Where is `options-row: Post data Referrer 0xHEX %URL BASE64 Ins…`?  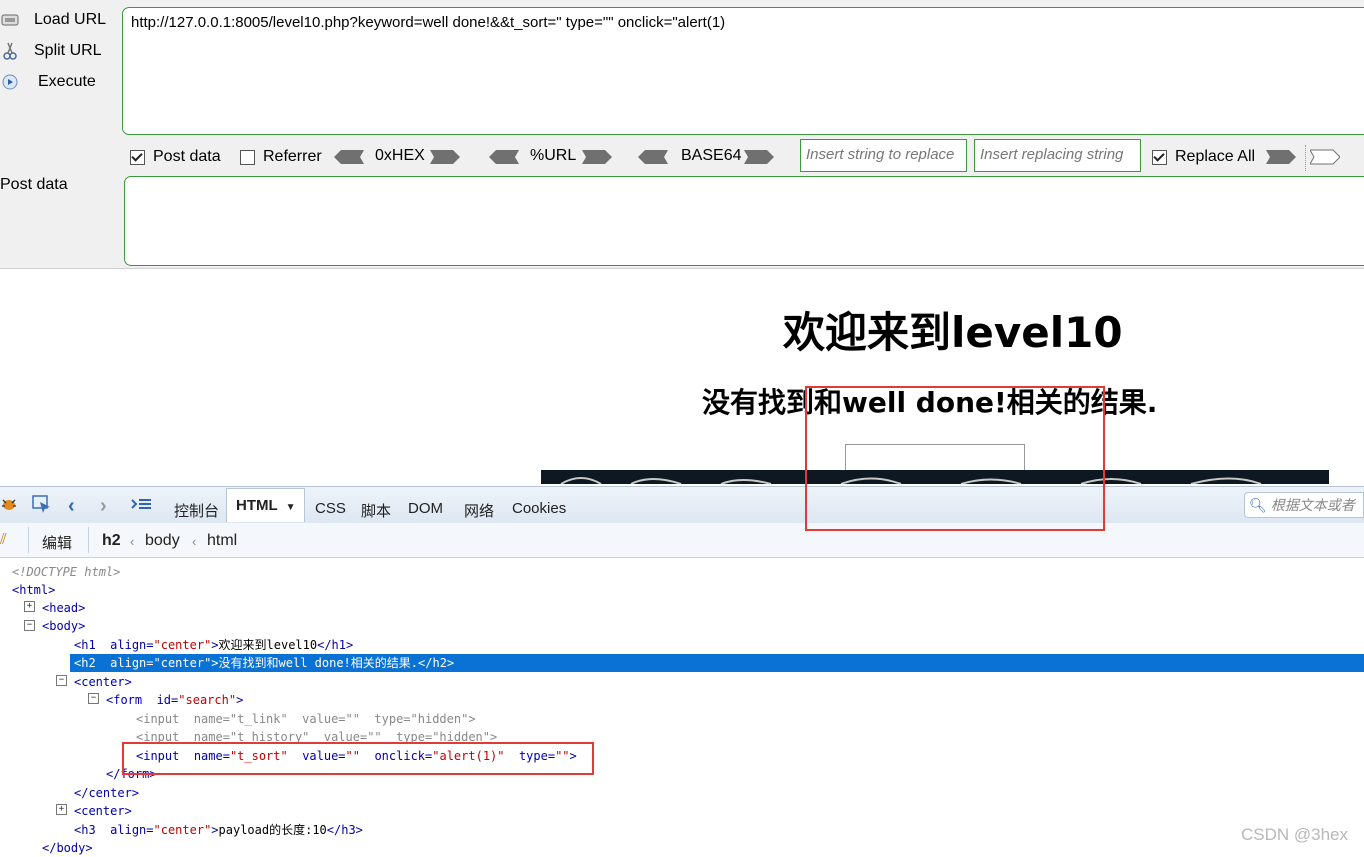 options-row: Post data Referrer 0xHEX %URL BASE64 Ins… is located at coordinates (682, 156).